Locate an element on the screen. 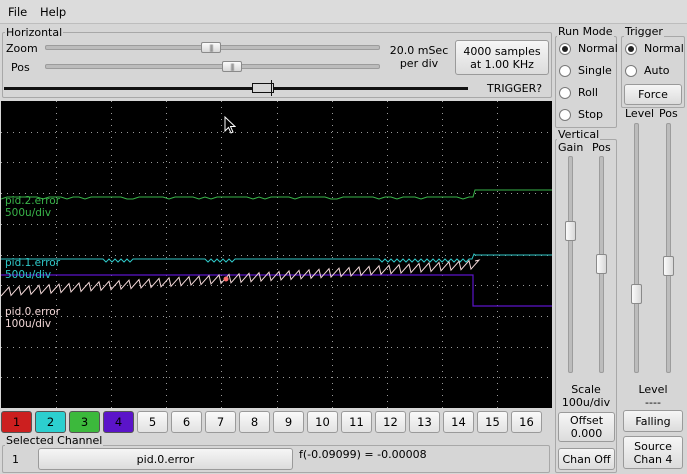  selected-channel-number: 1 is located at coordinates (15, 459).